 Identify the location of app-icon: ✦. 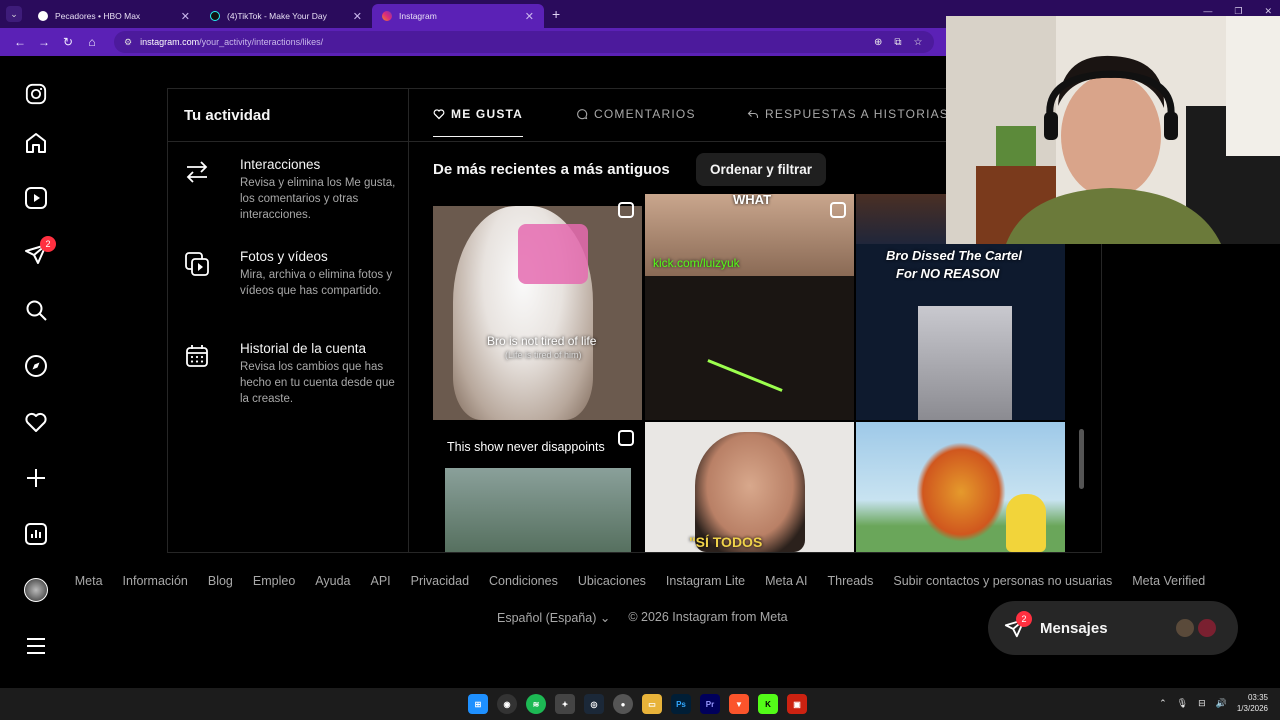
(565, 704).